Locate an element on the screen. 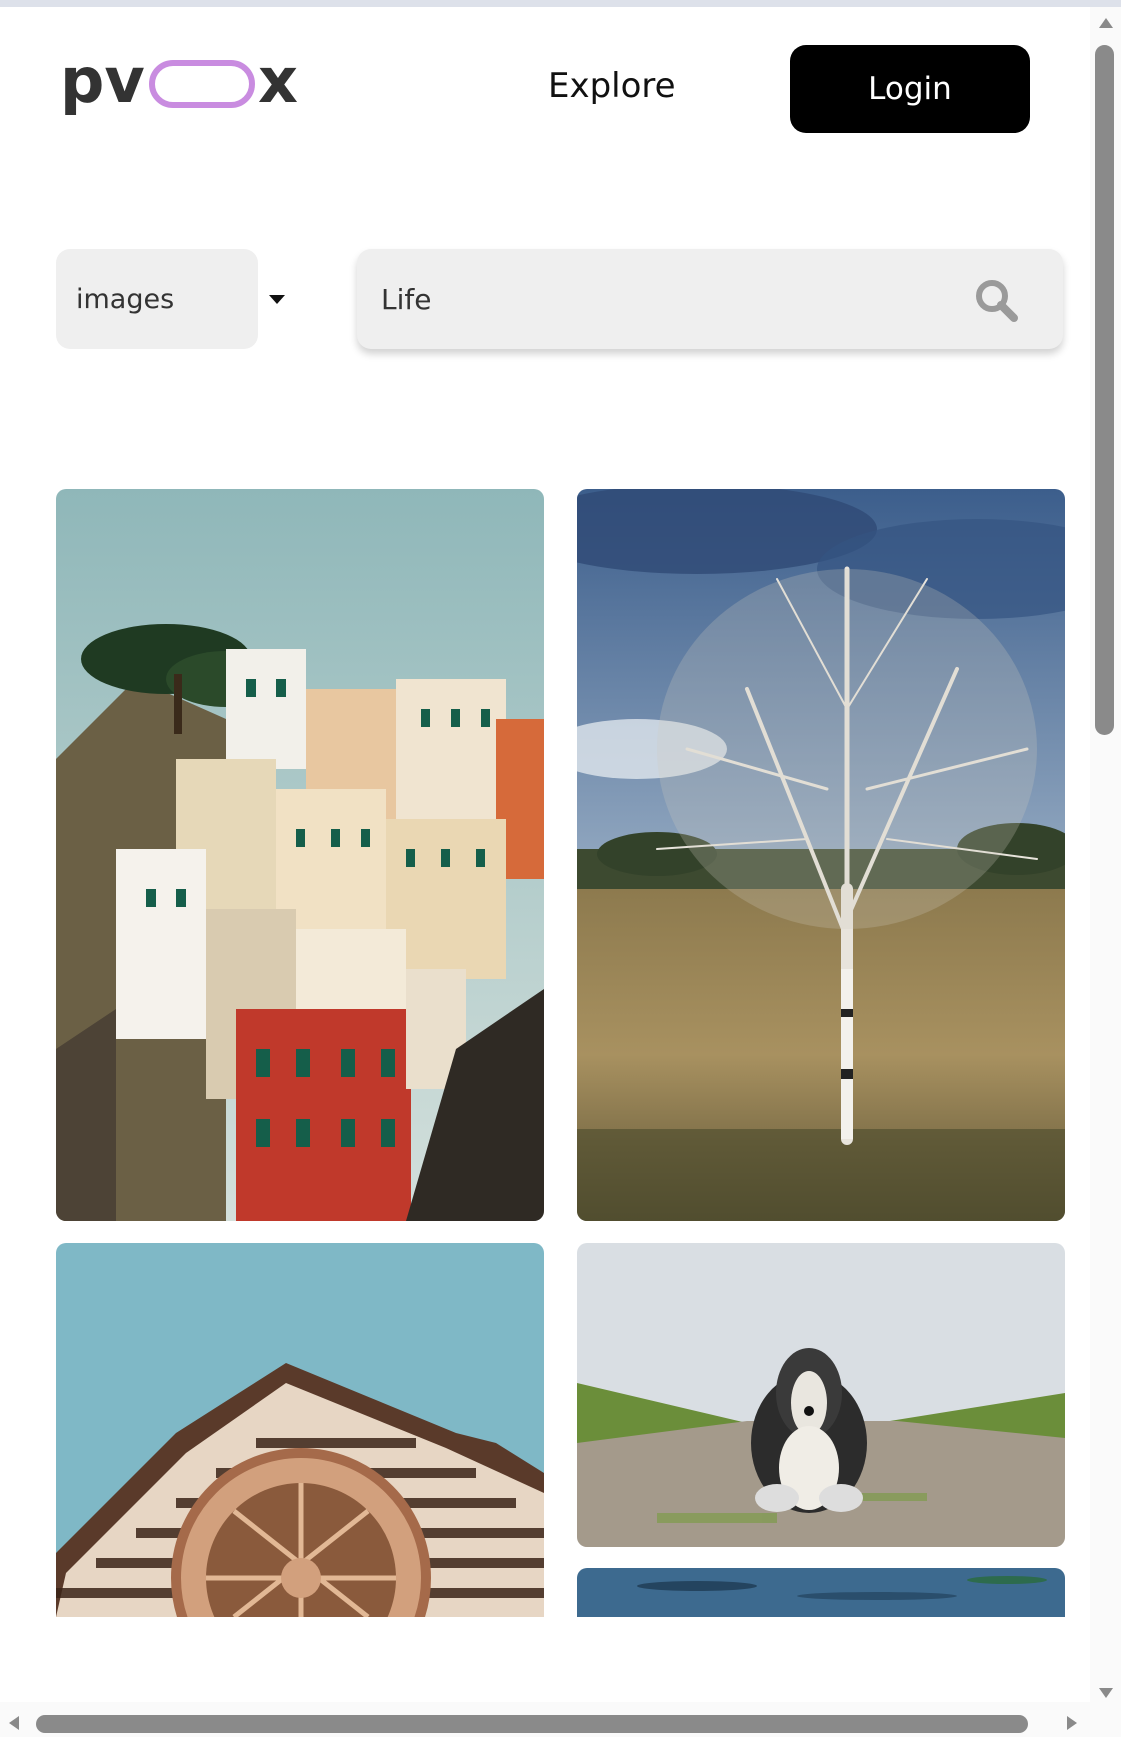 Image resolution: width=1121 pixels, height=1737 pixels. scroll-left-arrow-icon is located at coordinates (14, 1723).